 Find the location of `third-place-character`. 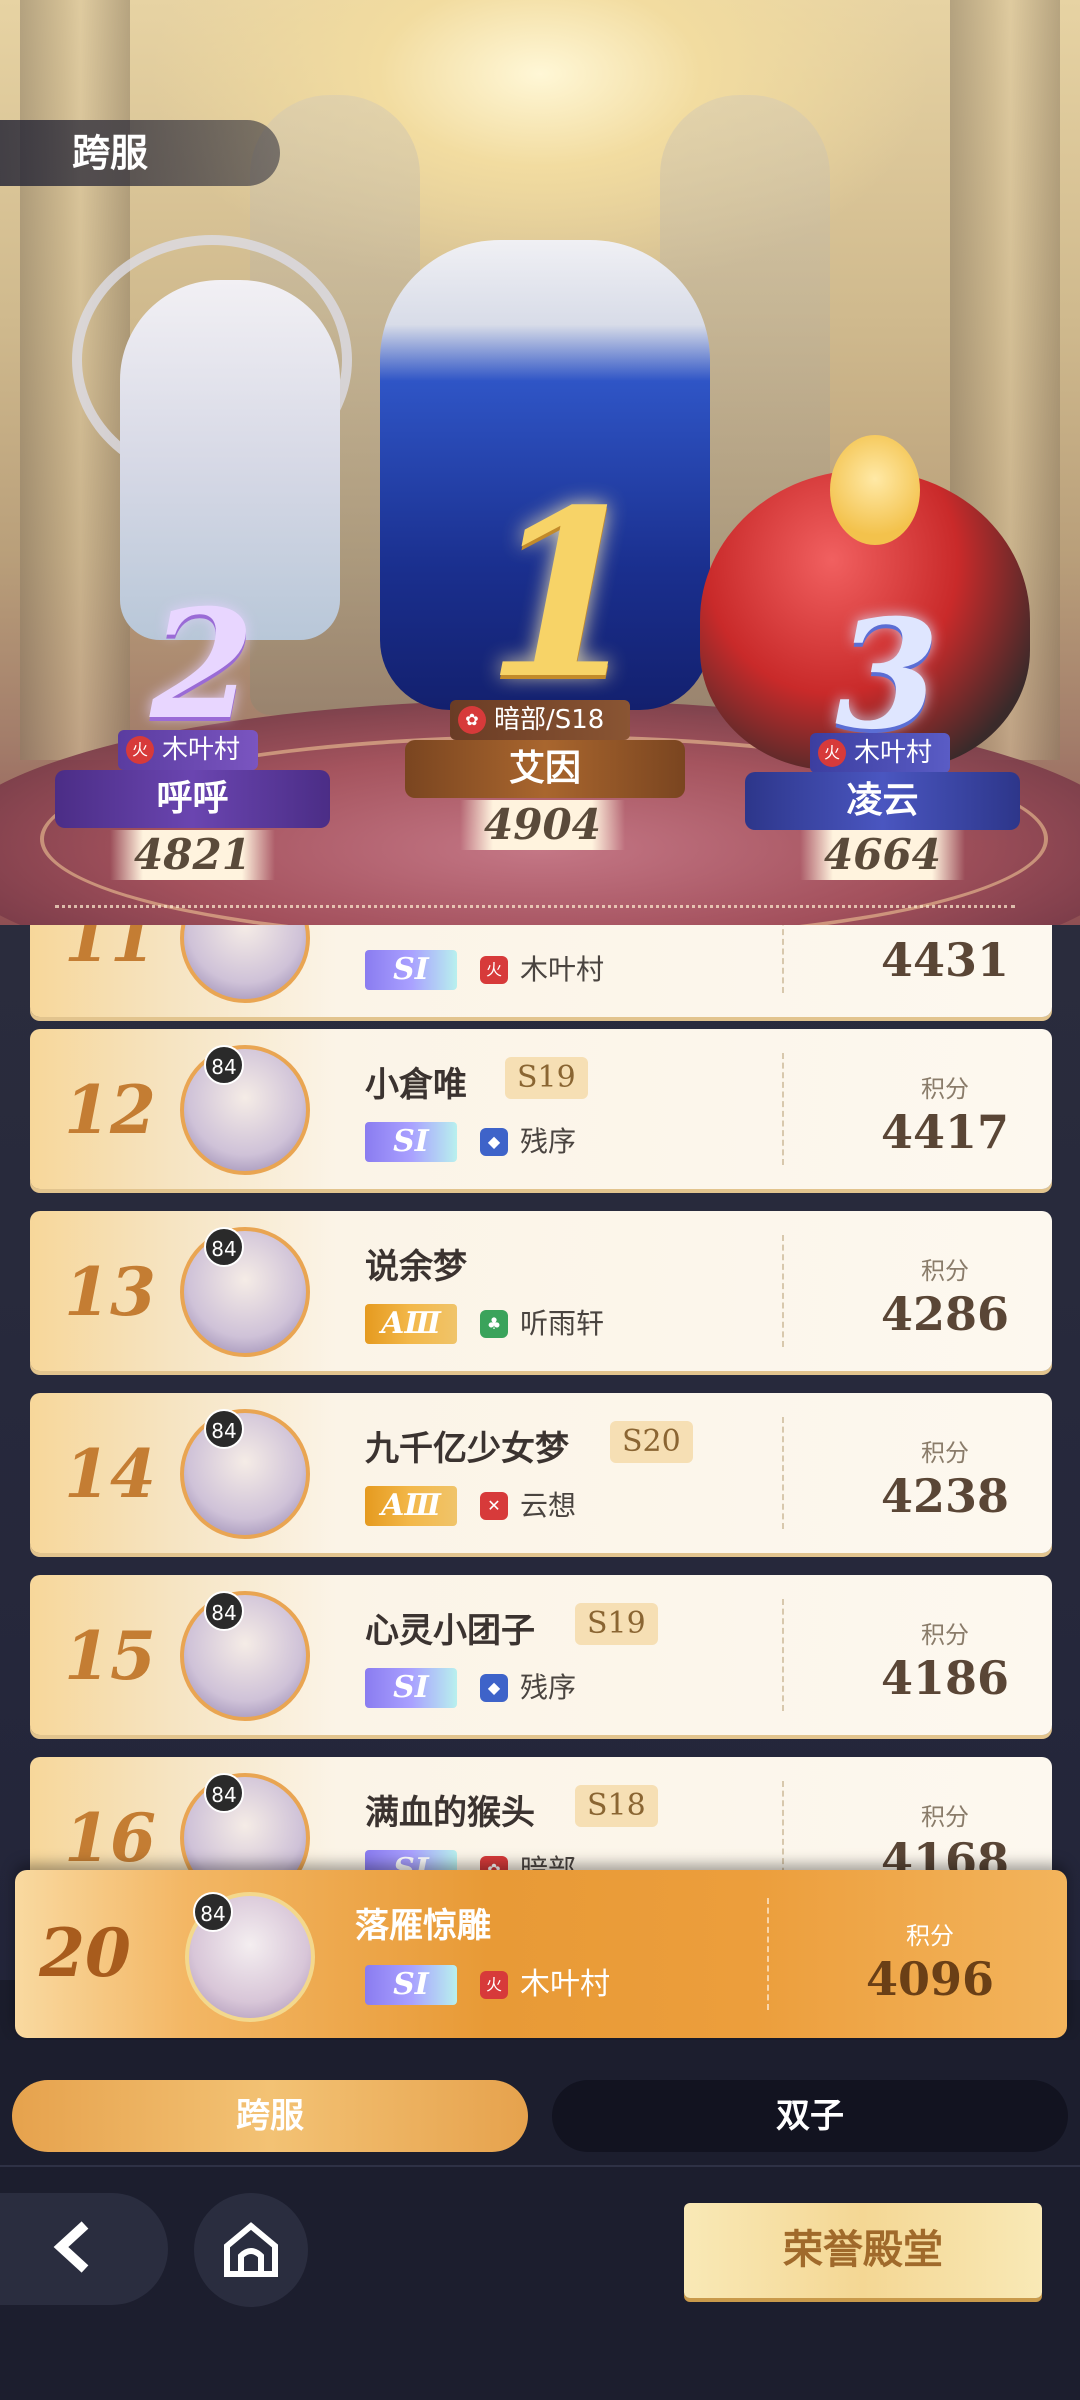

third-place-character is located at coordinates (875, 490).